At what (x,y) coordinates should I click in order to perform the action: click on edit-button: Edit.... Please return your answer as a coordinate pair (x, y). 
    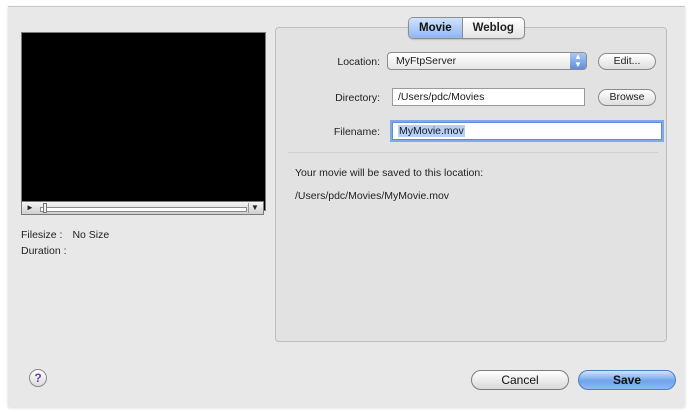
    Looking at the image, I should click on (627, 61).